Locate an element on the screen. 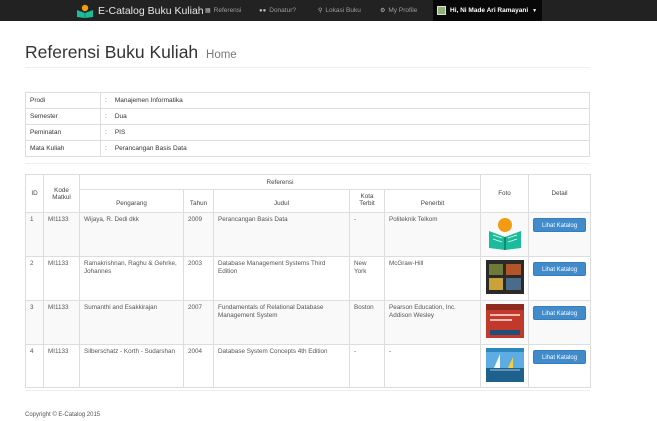  col-header-id: ID is located at coordinates (34, 193).